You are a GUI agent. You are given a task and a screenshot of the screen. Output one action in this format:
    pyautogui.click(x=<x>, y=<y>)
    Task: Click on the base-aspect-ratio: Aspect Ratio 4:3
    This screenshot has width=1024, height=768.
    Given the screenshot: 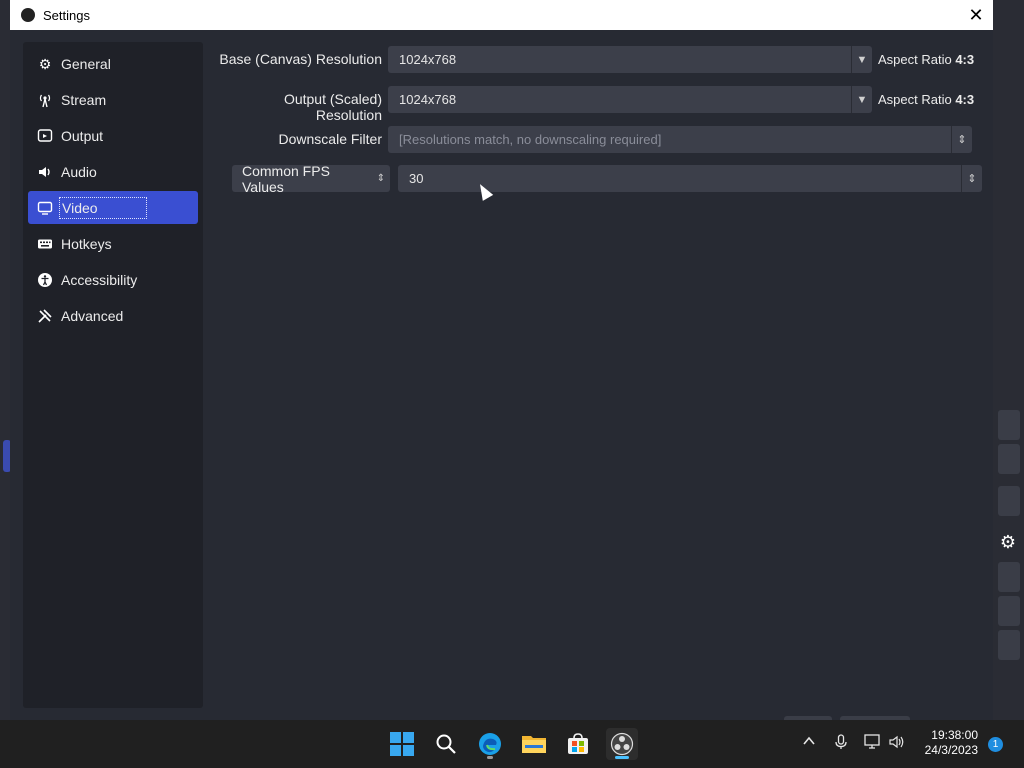 What is the action you would take?
    pyautogui.click(x=926, y=59)
    